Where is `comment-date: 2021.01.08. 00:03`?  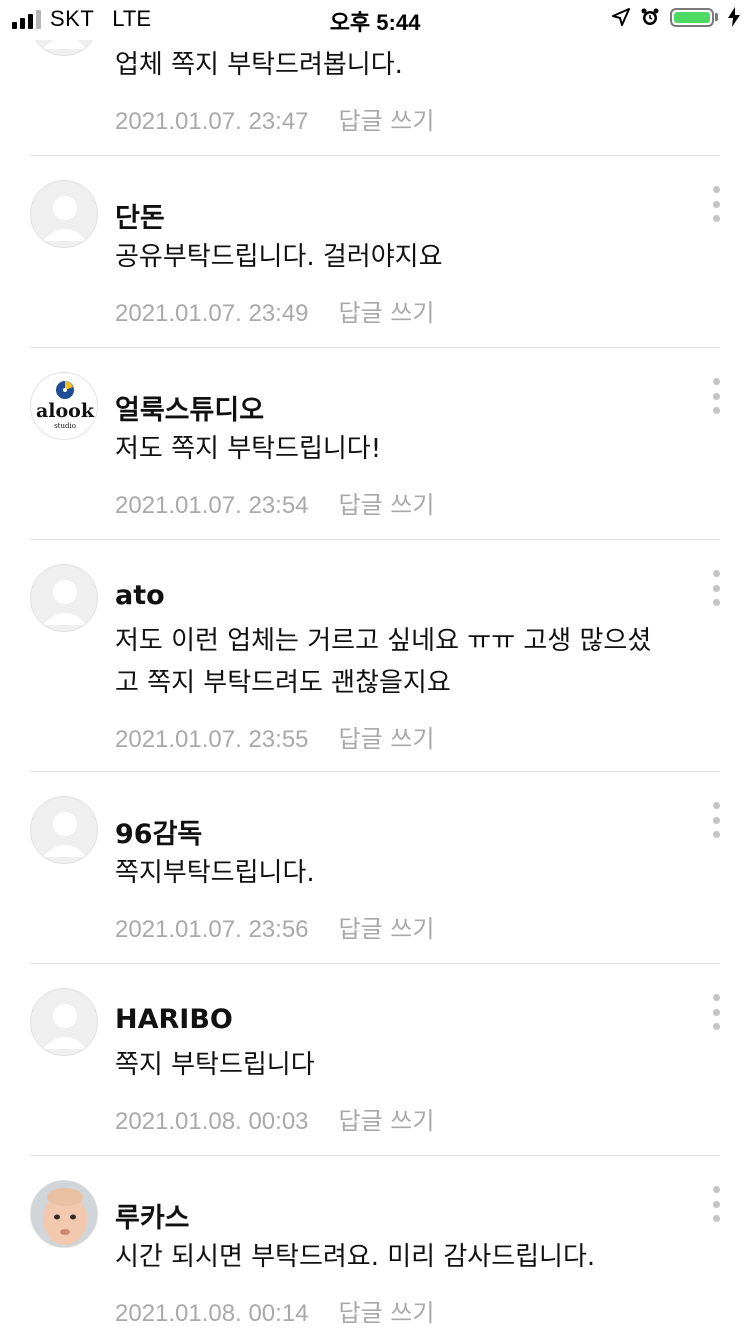
comment-date: 2021.01.08. 00:03 is located at coordinates (212, 1121).